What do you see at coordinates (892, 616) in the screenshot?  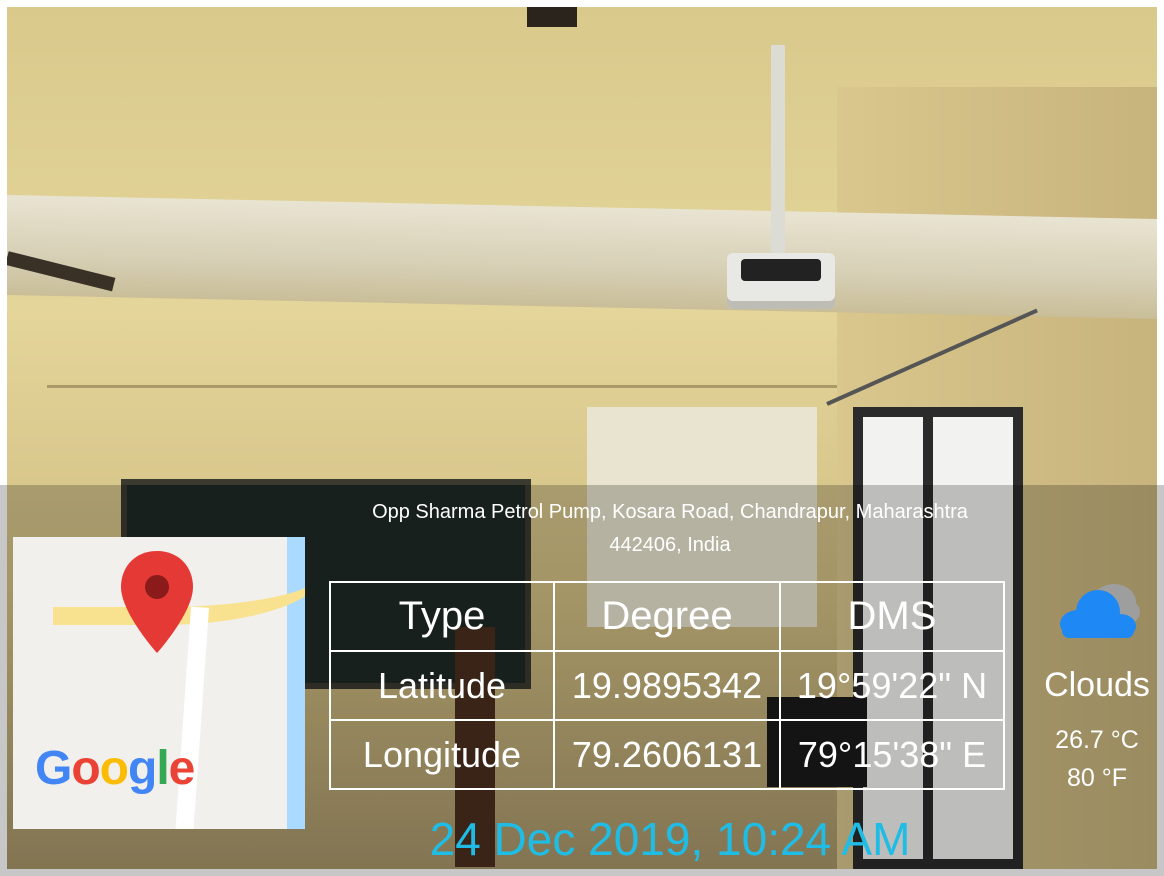 I see `header-dms: DMS` at bounding box center [892, 616].